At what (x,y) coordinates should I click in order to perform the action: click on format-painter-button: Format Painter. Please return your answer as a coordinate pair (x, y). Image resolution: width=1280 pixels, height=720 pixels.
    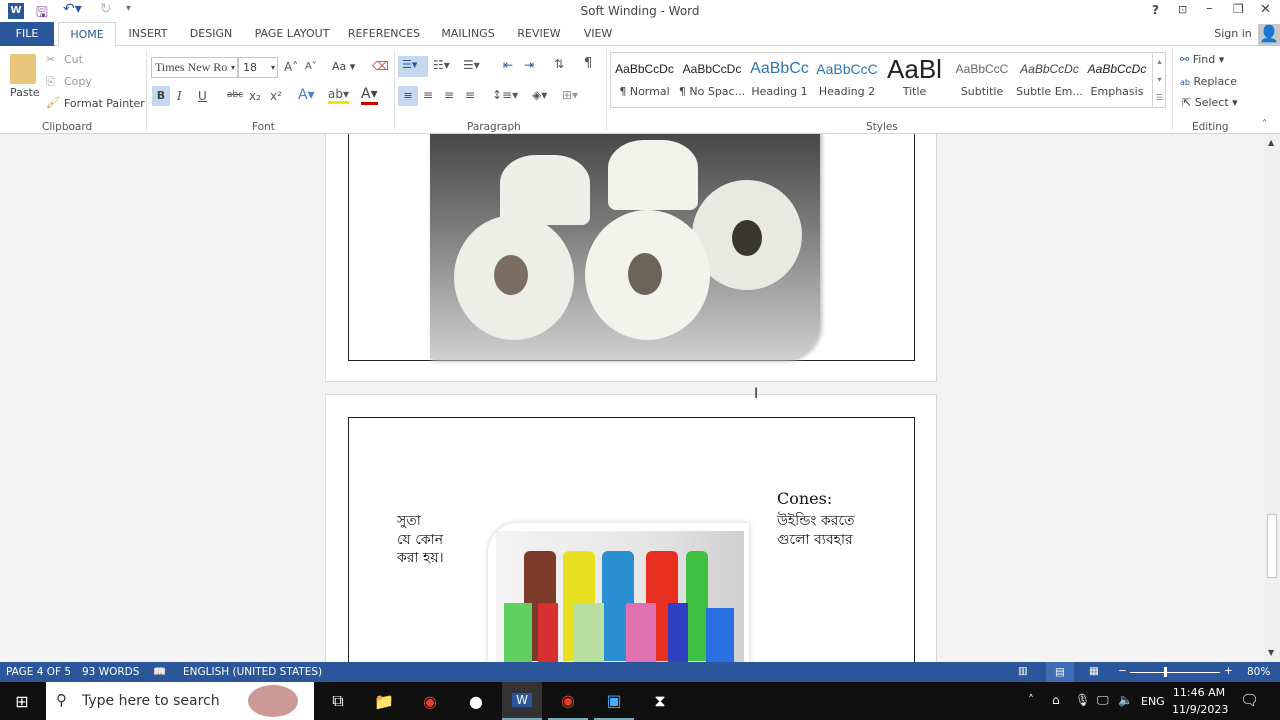
    Looking at the image, I should click on (104, 103).